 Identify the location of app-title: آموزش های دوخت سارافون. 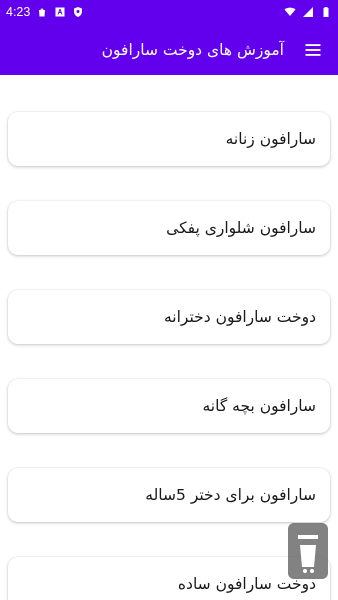
(192, 49).